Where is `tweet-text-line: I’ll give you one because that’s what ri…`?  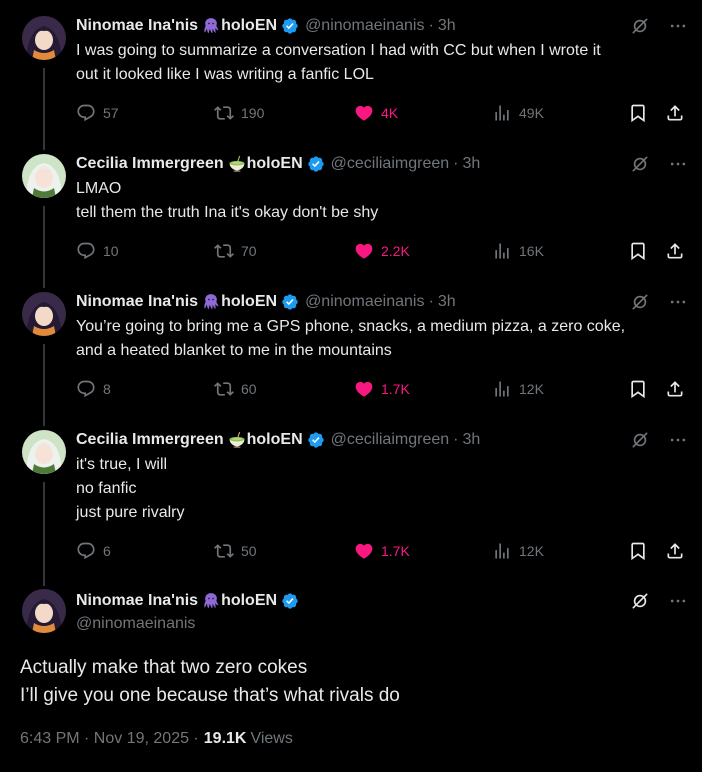
tweet-text-line: I’ll give you one because that’s what ri… is located at coordinates (210, 695).